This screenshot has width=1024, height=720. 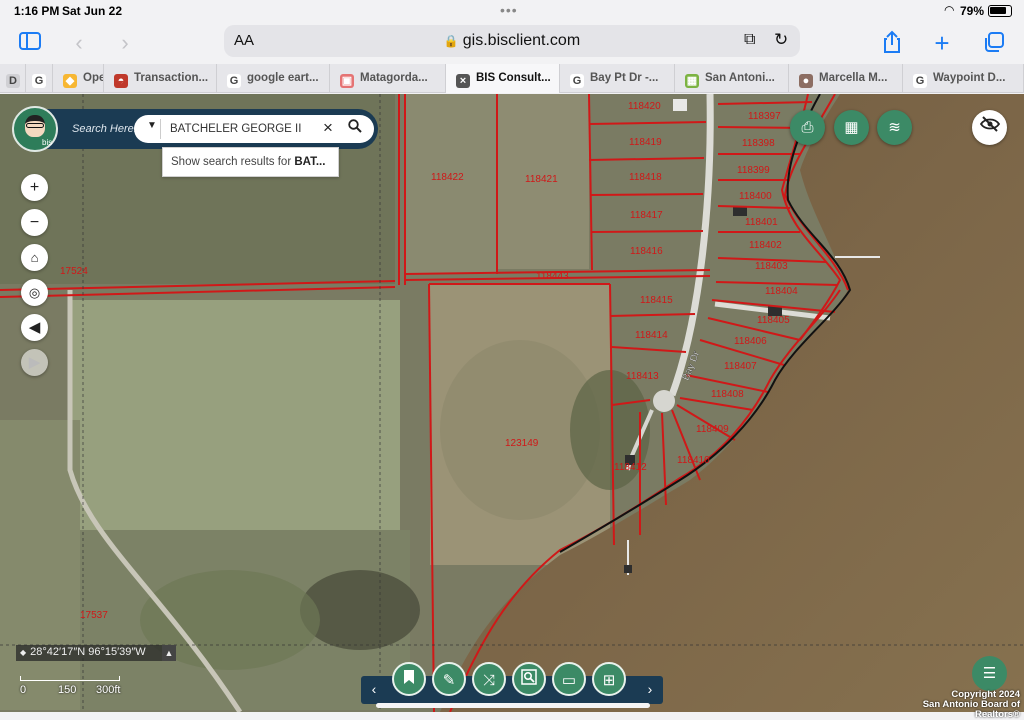 I want to click on battery-icon, so click(x=1000, y=11).